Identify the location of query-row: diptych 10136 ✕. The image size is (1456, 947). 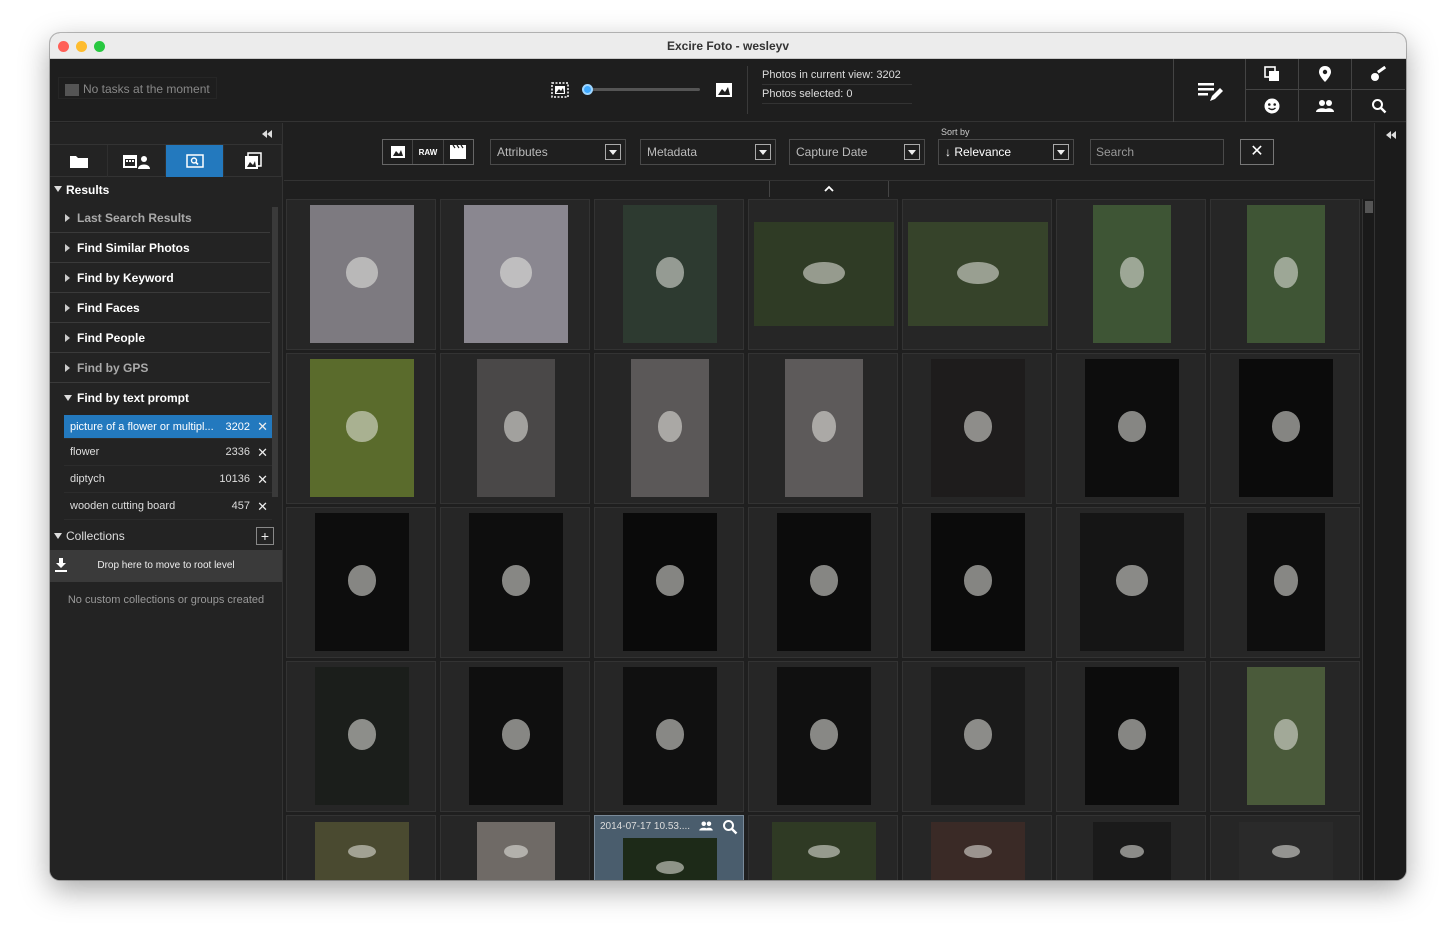
(168, 479).